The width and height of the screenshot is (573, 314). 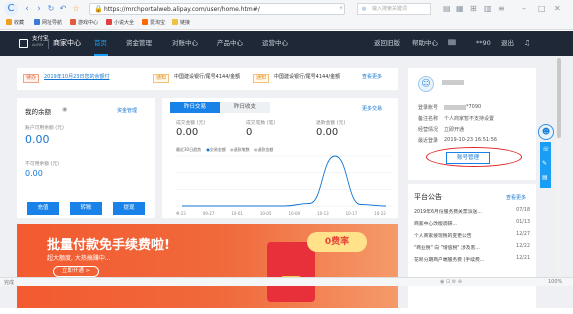 I want to click on x-tick-label: 10-22, so click(x=380, y=213).